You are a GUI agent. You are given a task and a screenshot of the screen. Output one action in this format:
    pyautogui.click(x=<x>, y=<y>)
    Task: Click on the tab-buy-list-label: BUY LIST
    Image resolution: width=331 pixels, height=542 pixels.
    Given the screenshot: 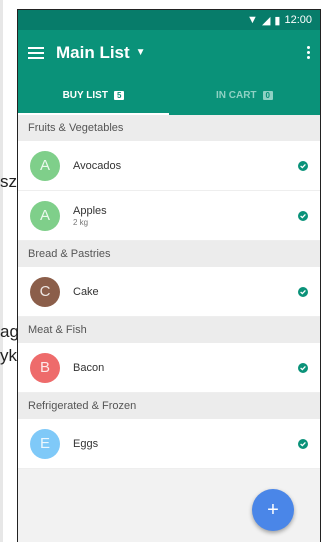 What is the action you would take?
    pyautogui.click(x=85, y=95)
    